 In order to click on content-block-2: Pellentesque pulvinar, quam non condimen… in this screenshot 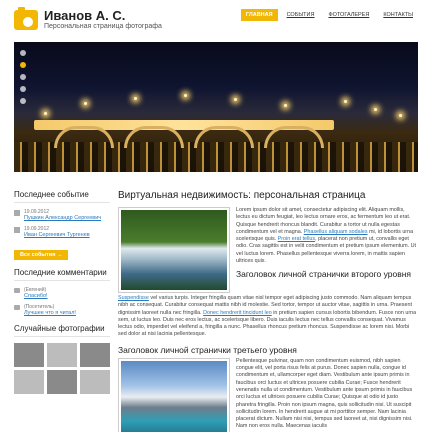, I will do `click(268, 394)`.